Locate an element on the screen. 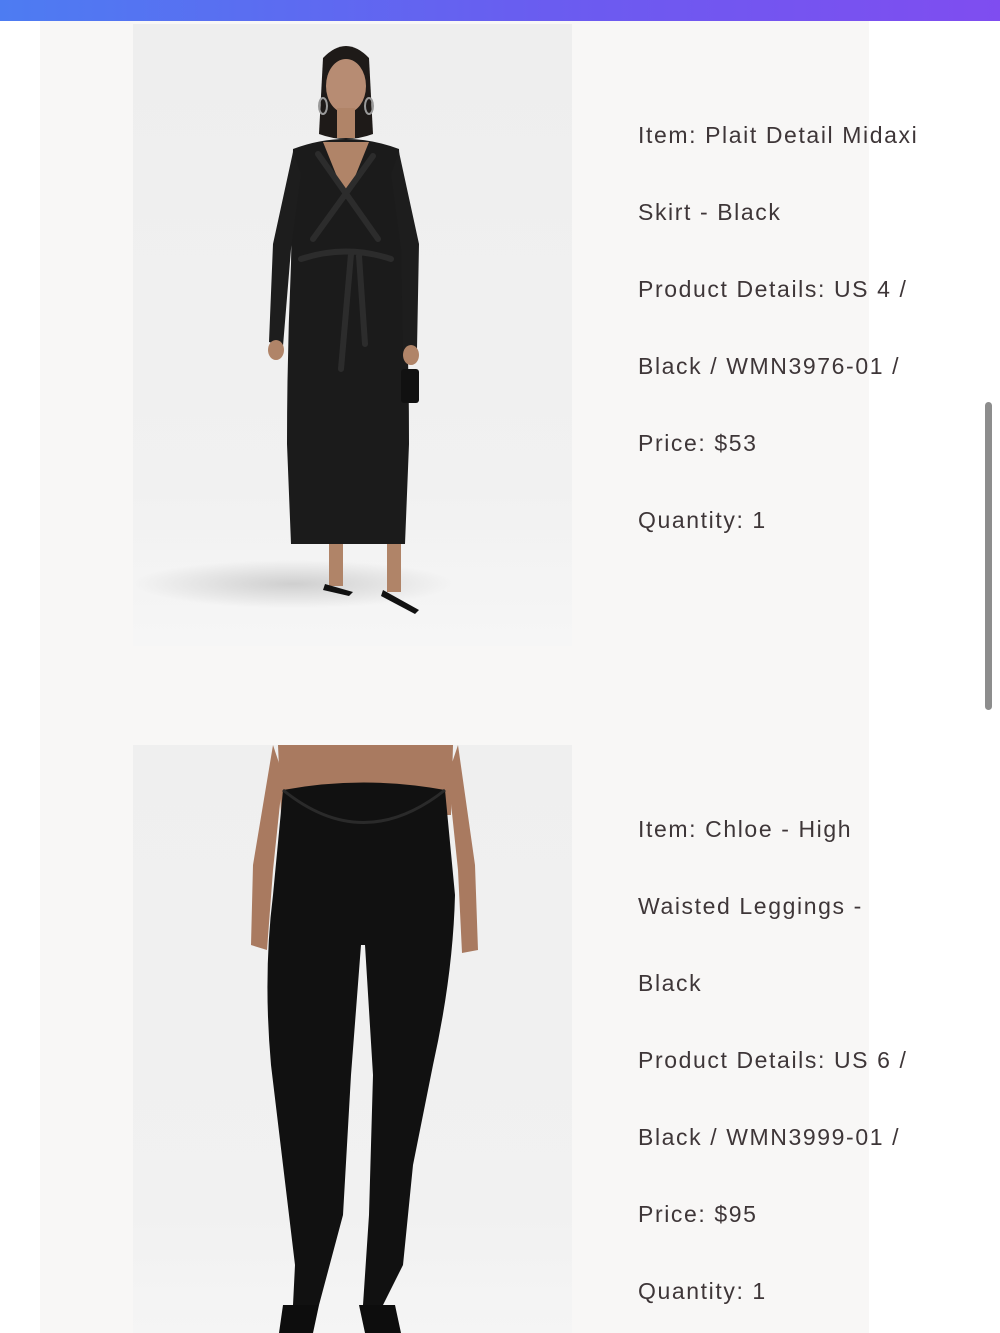 The width and height of the screenshot is (1000, 1333). item-name-line: Black is located at coordinates (670, 983).